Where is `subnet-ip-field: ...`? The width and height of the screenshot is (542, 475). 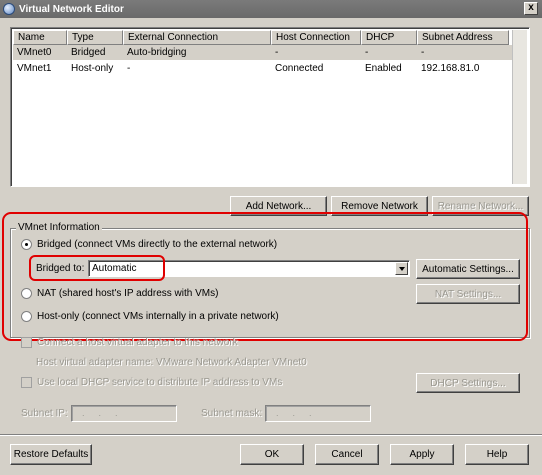
subnet-ip-field: ... is located at coordinates (124, 413).